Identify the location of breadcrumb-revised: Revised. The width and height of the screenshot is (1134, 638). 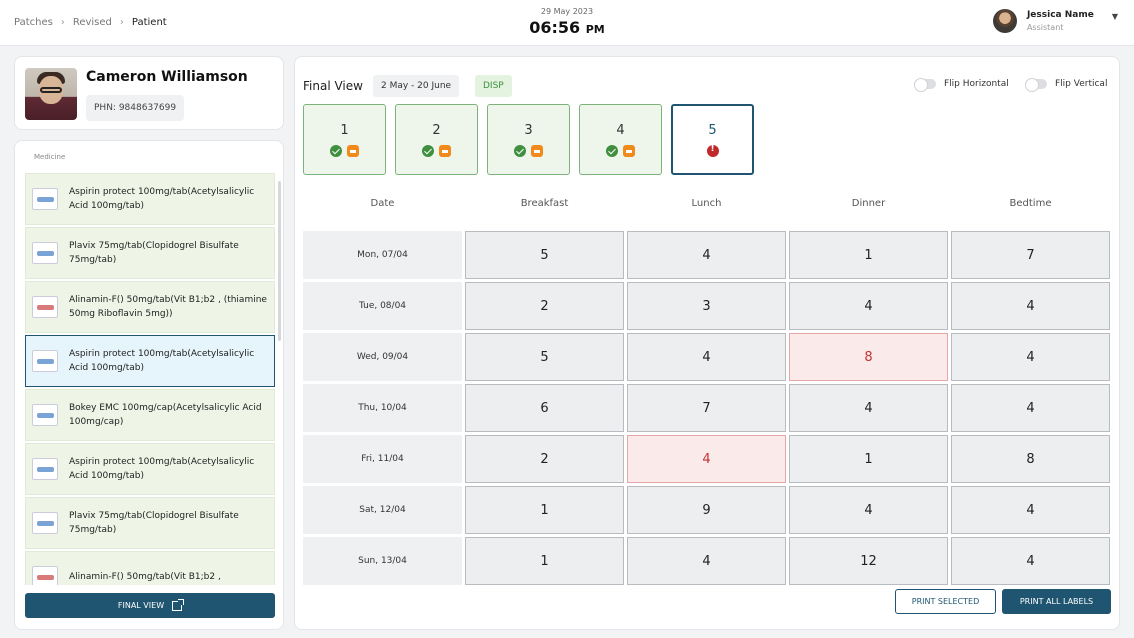
(92, 22).